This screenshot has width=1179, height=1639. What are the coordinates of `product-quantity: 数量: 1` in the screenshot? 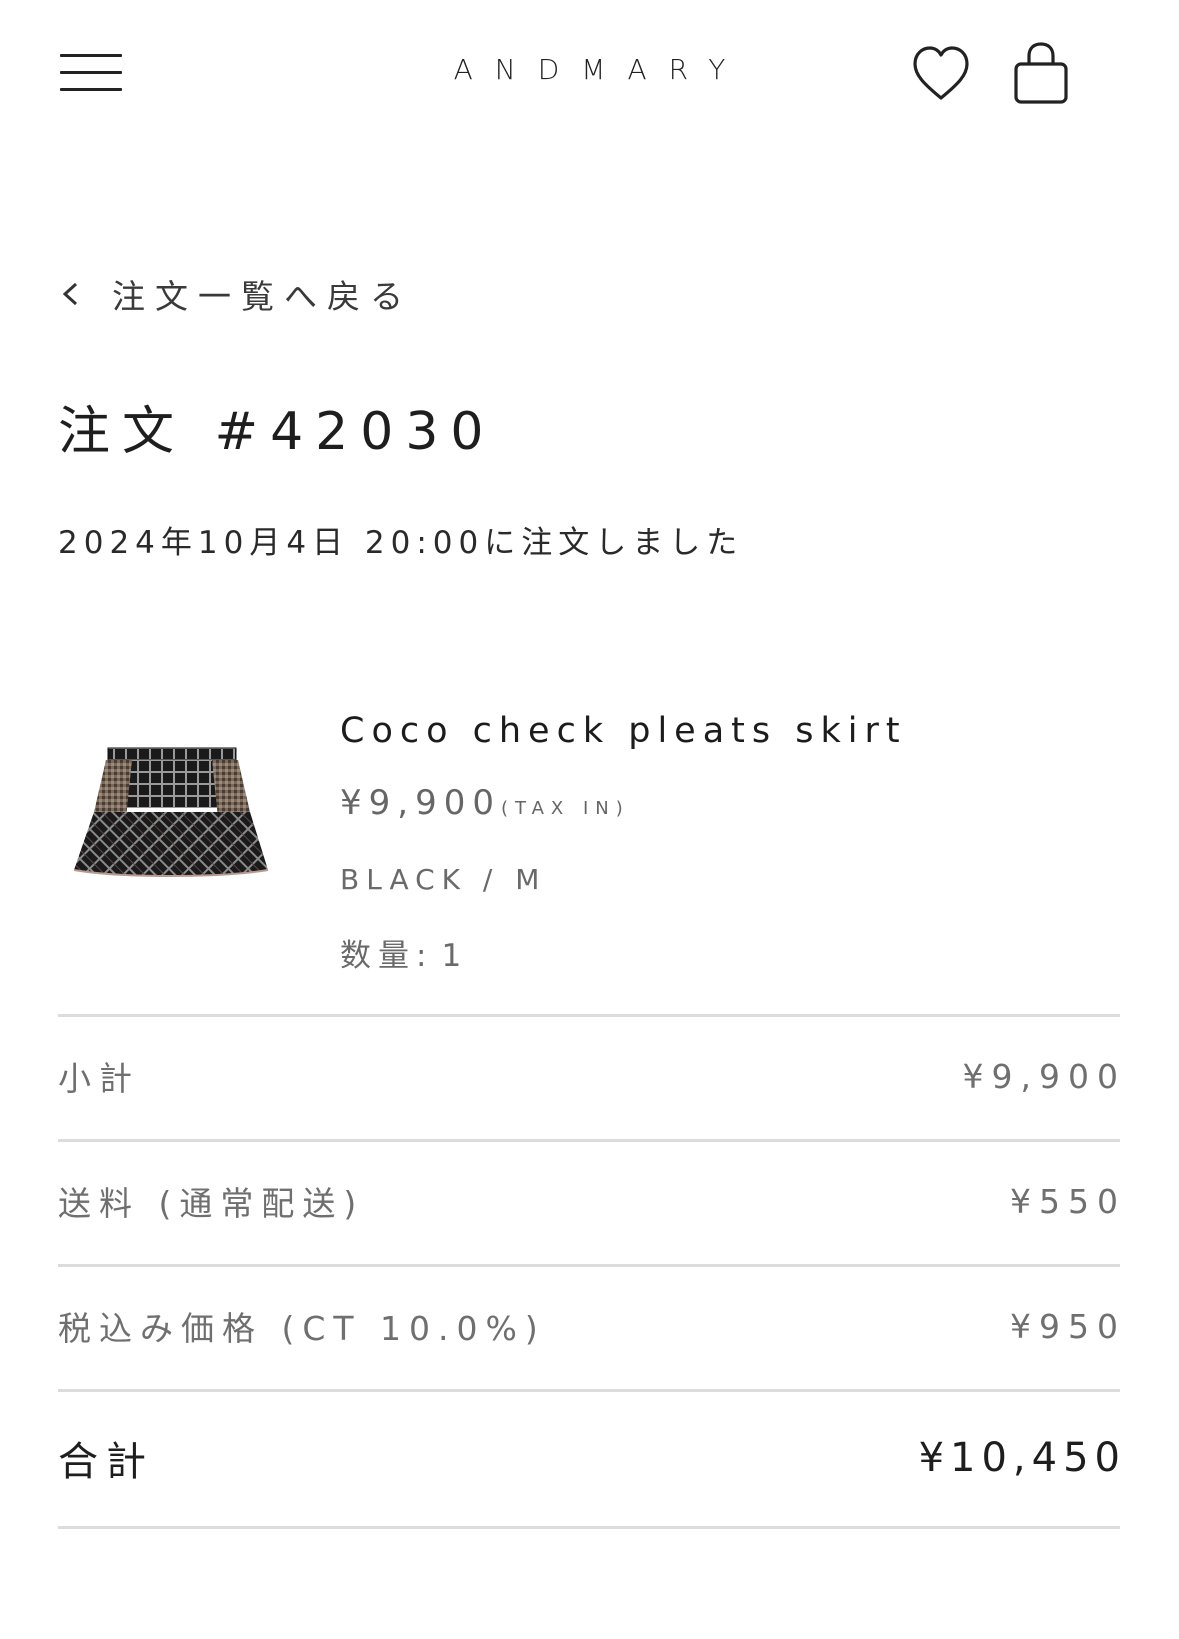 It's located at (404, 956).